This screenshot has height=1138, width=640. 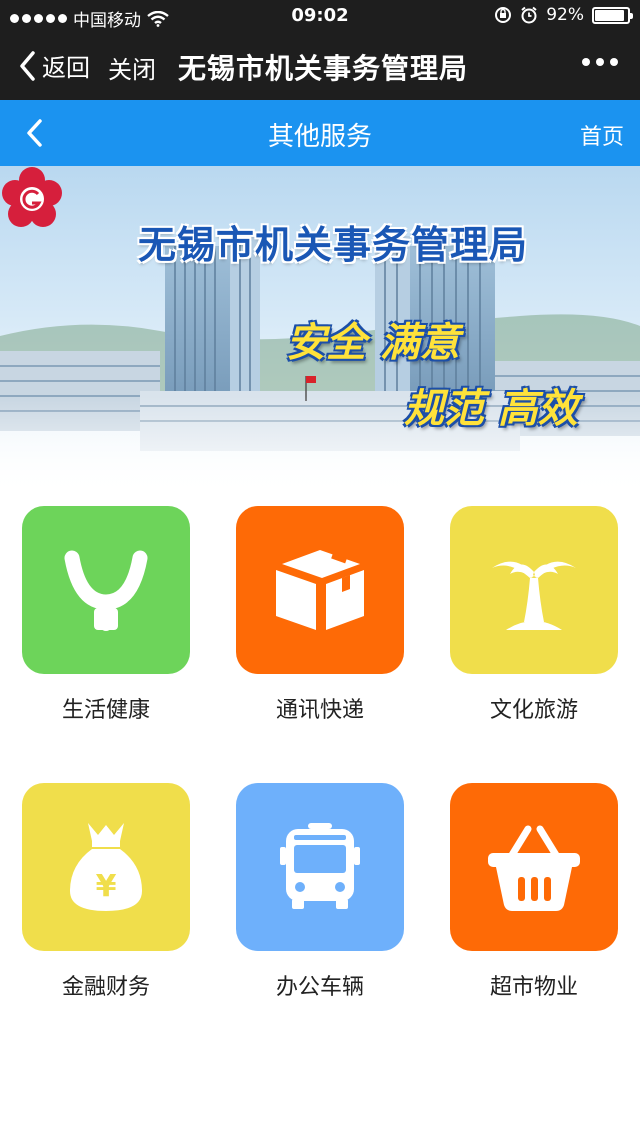 I want to click on service-health-label: 生活健康, so click(x=105, y=710).